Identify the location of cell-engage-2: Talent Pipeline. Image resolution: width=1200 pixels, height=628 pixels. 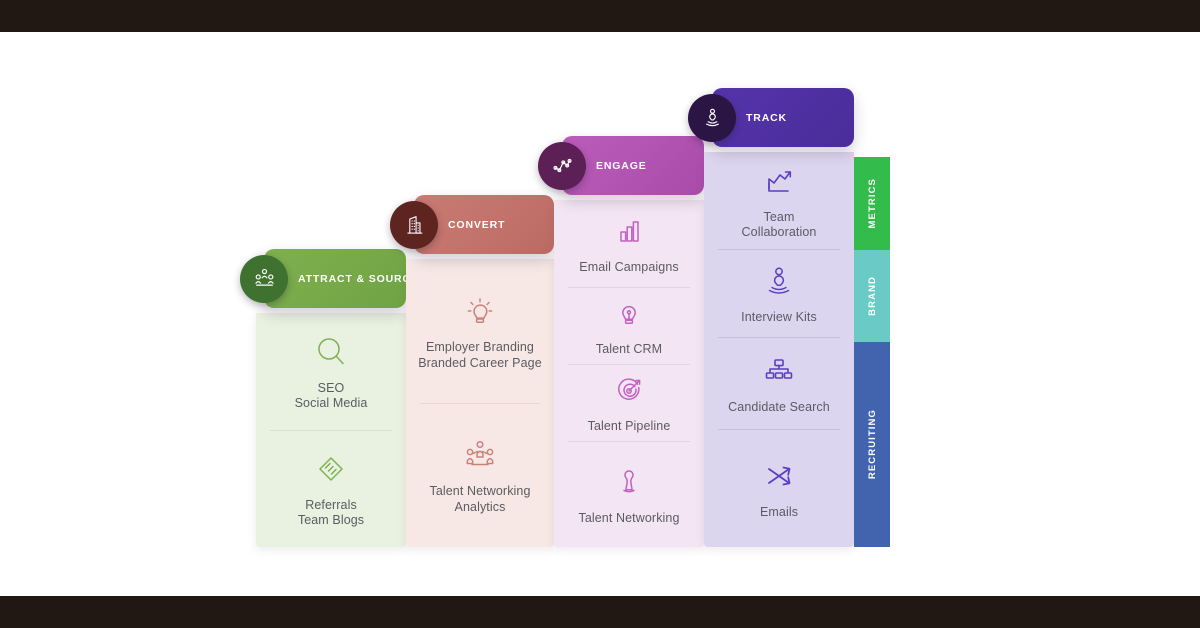
(629, 402).